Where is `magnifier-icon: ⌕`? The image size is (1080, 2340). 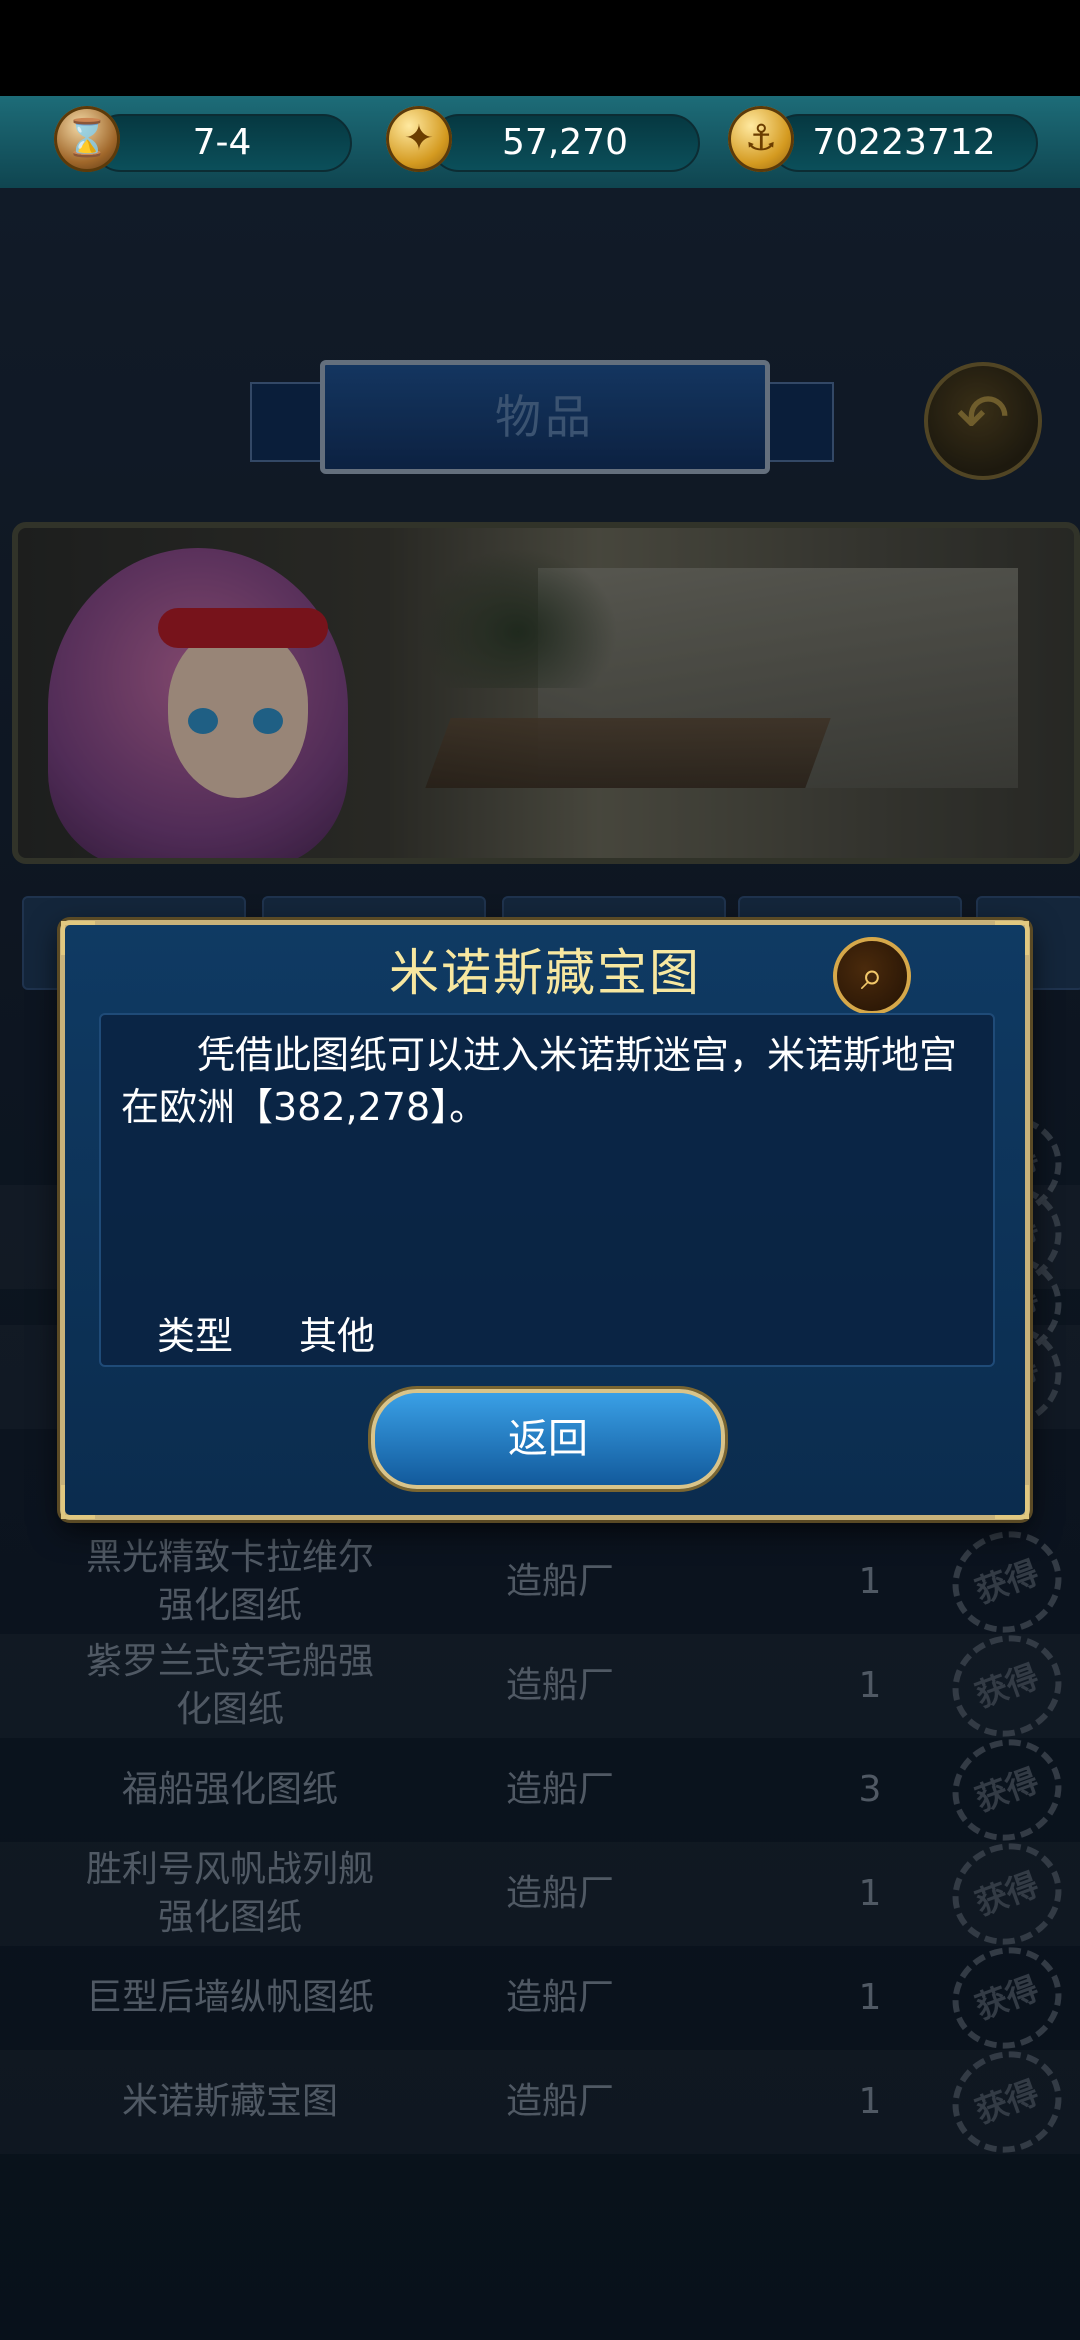 magnifier-icon: ⌕ is located at coordinates (872, 976).